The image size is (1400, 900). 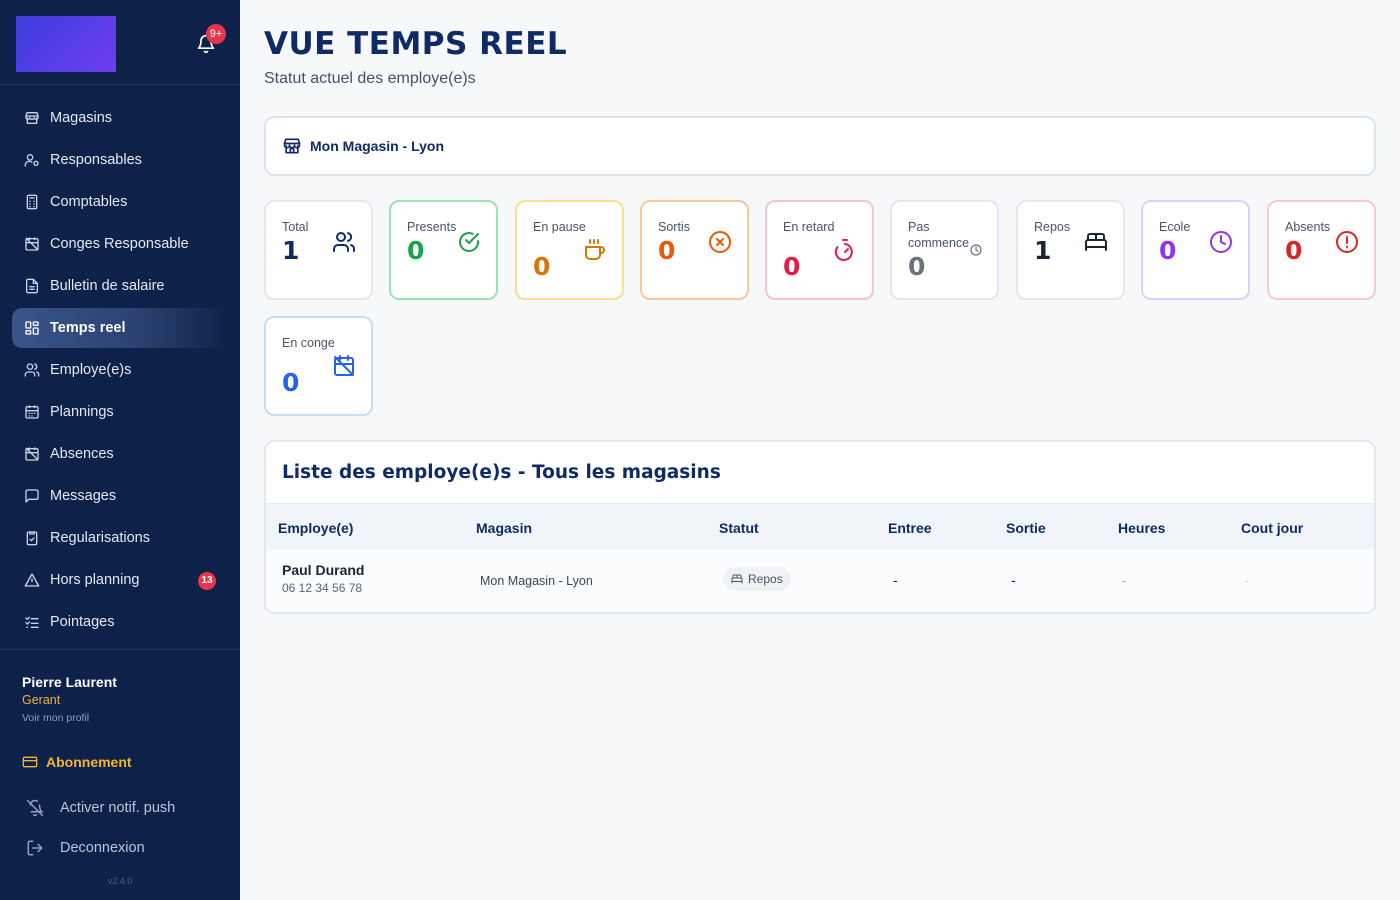 What do you see at coordinates (1043, 250) in the screenshot?
I see `stat-value: 1` at bounding box center [1043, 250].